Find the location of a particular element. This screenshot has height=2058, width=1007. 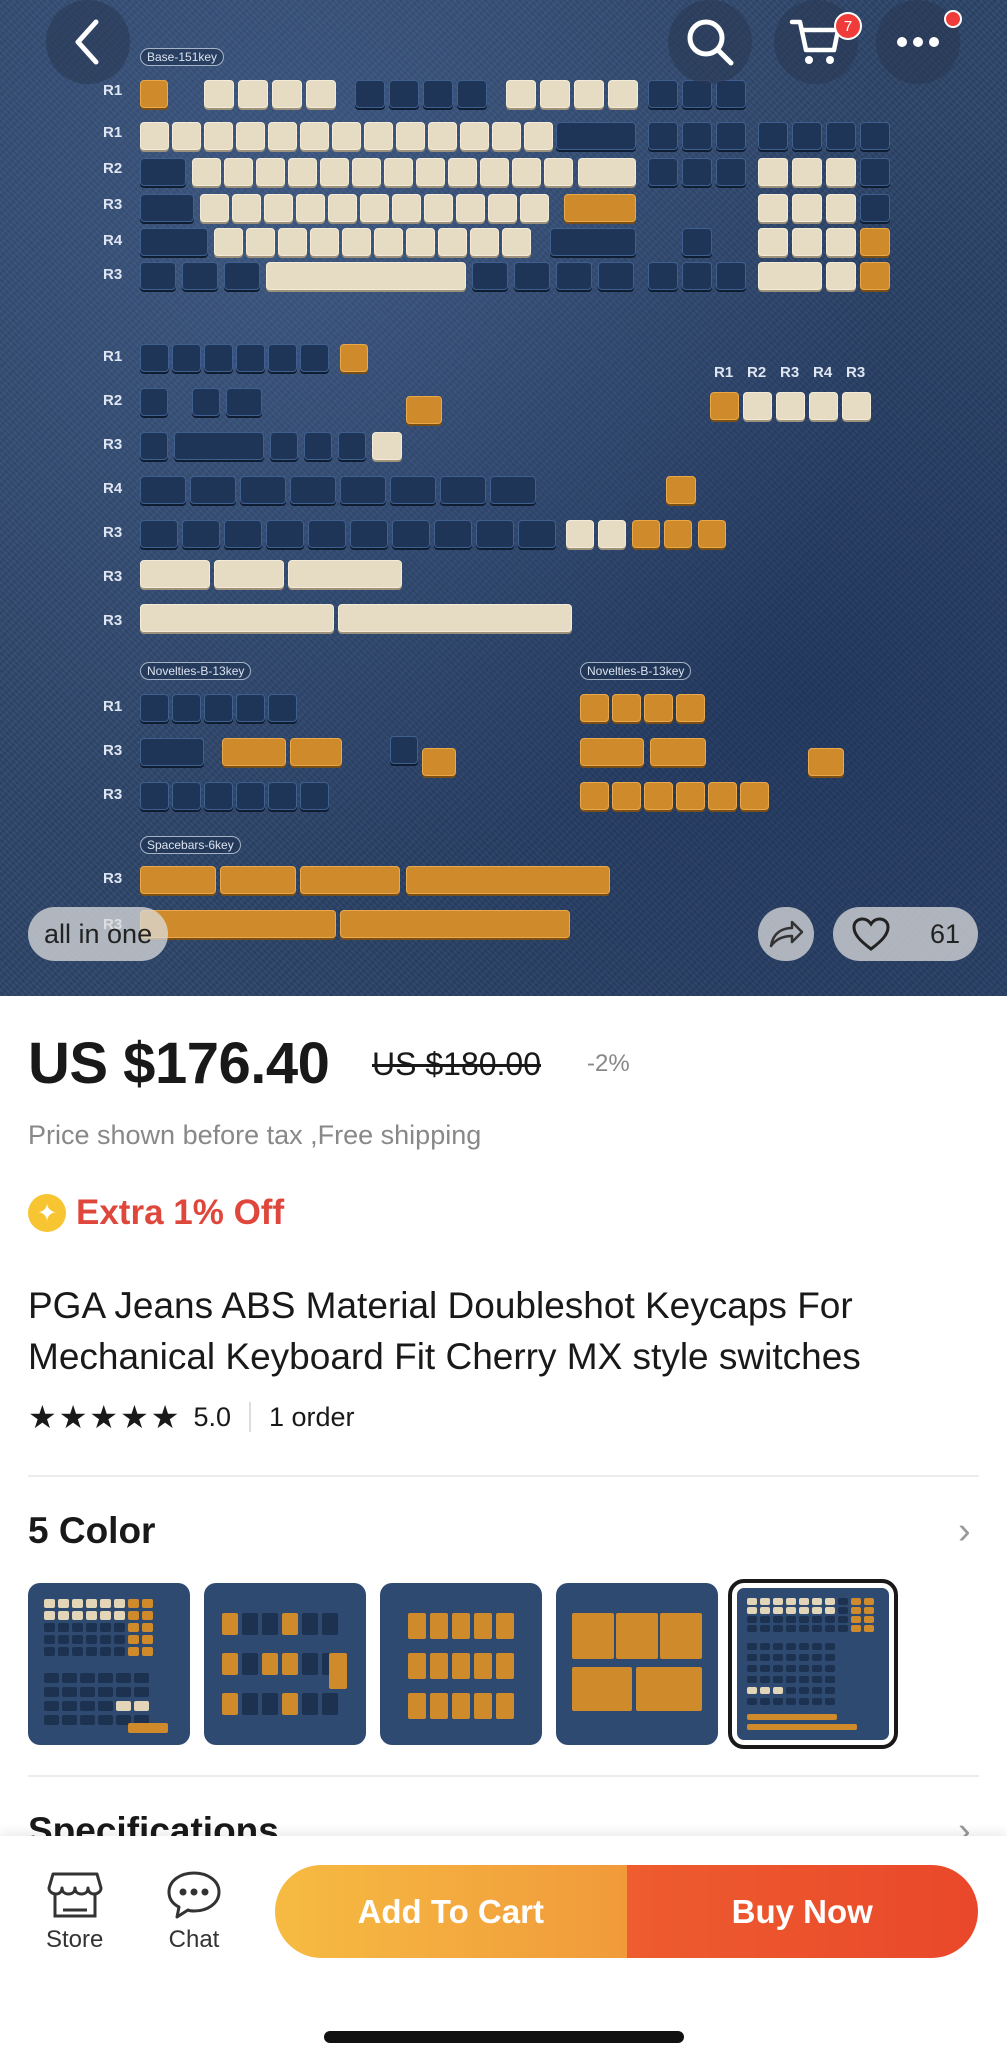

like-button: 61 is located at coordinates (905, 934).